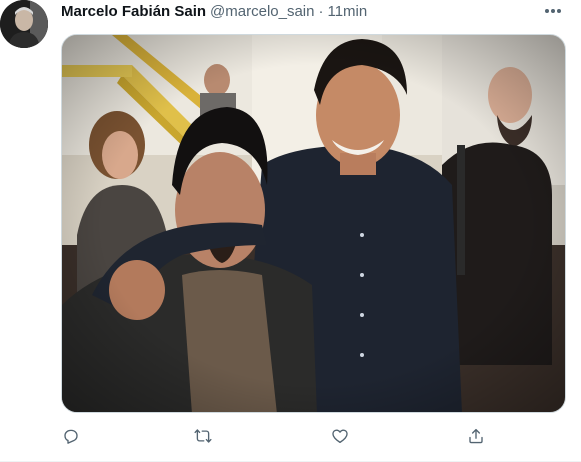 This screenshot has height=462, width=581. I want to click on retweet-icon, so click(203, 436).